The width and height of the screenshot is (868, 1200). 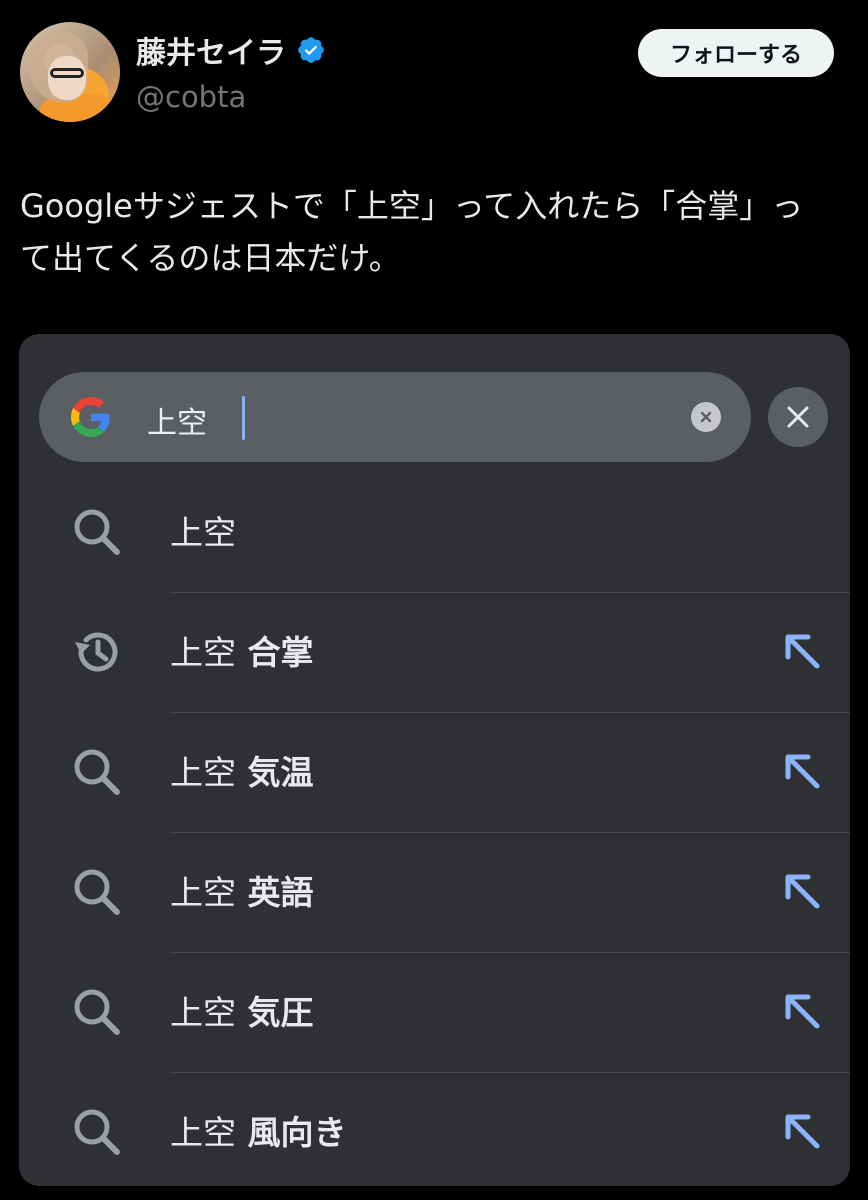 I want to click on suggestion-text: 上空 合掌, so click(x=242, y=650).